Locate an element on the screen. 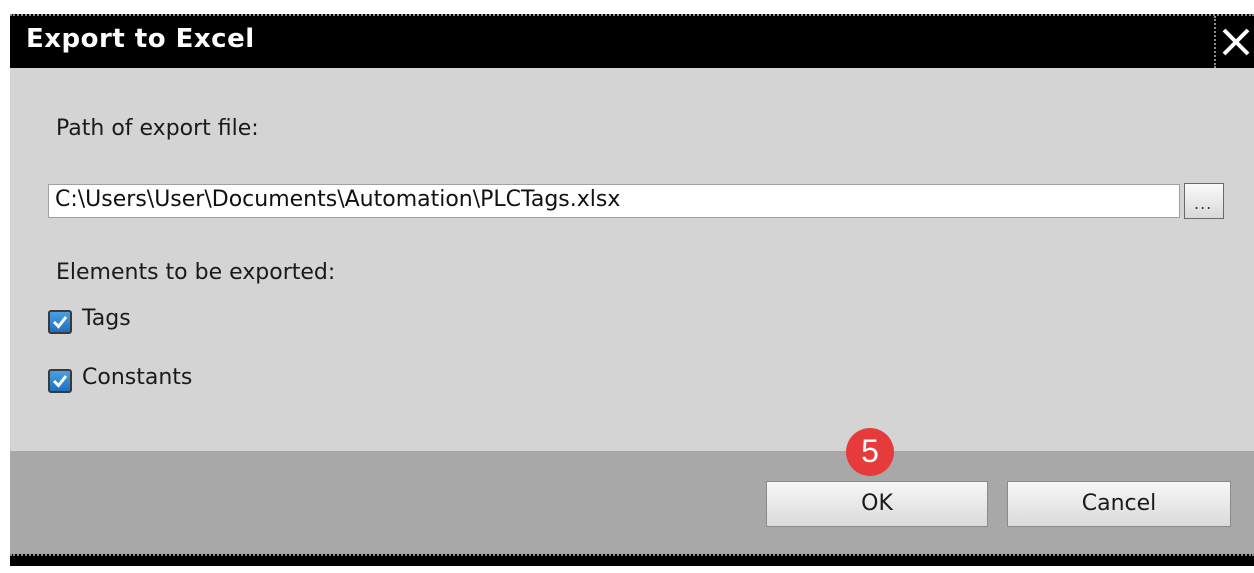 The width and height of the screenshot is (1254, 573). dialog-bottom-border is located at coordinates (632, 560).